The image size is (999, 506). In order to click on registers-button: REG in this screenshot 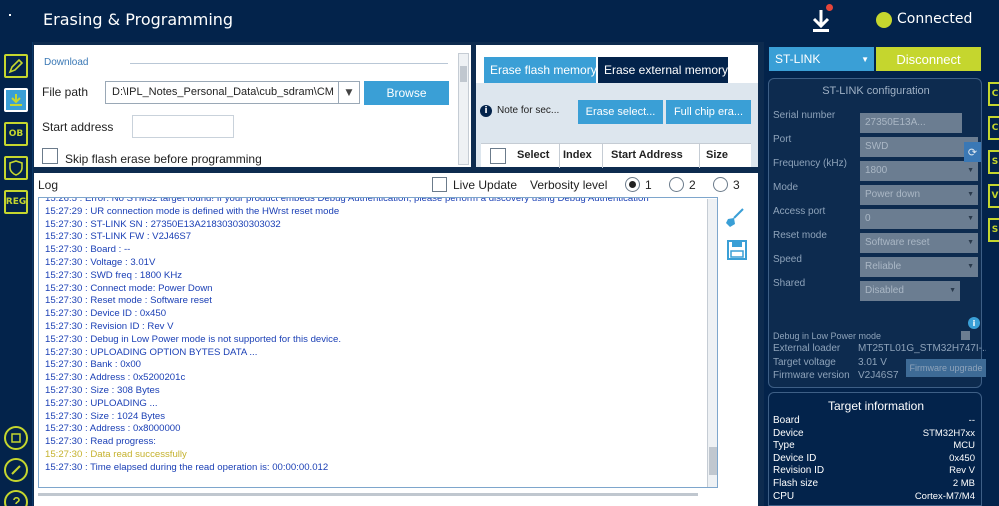, I will do `click(16, 202)`.